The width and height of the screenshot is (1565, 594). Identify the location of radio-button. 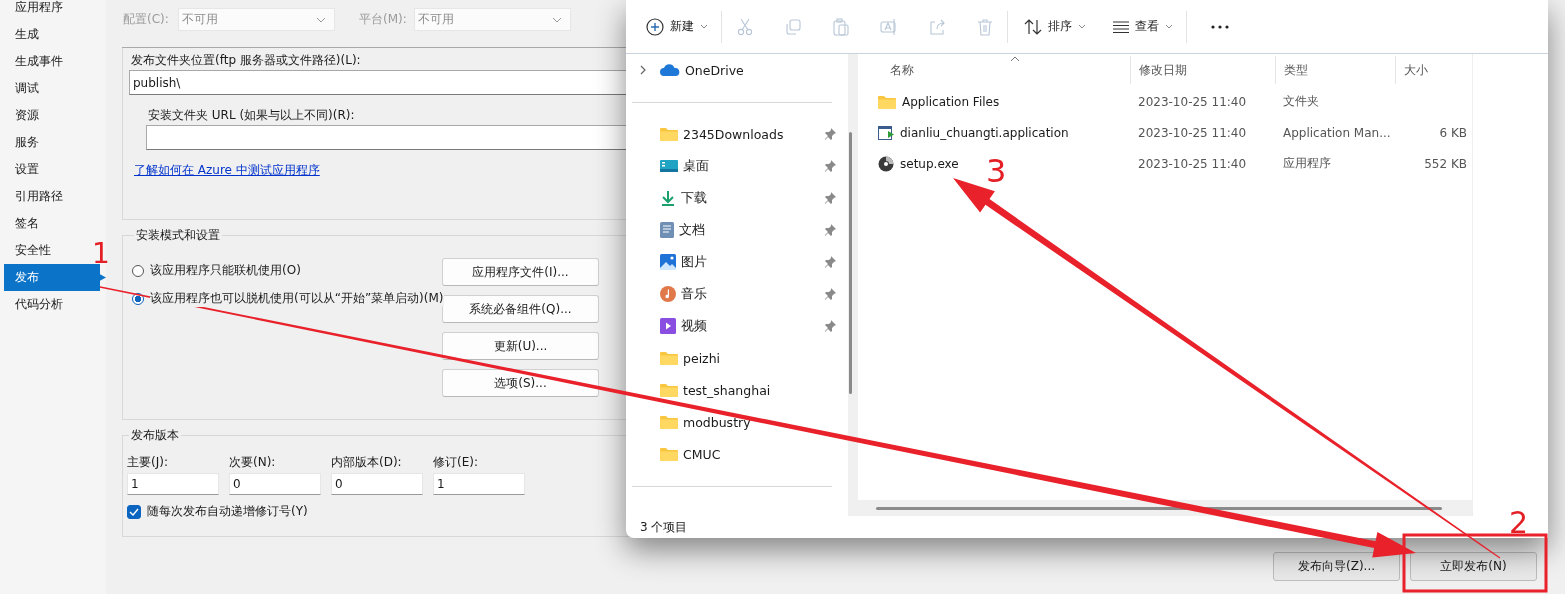
(138, 270).